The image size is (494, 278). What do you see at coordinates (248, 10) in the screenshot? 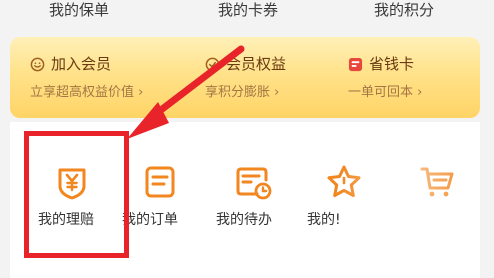
I see `tab-my-coupons: 我的卡券` at bounding box center [248, 10].